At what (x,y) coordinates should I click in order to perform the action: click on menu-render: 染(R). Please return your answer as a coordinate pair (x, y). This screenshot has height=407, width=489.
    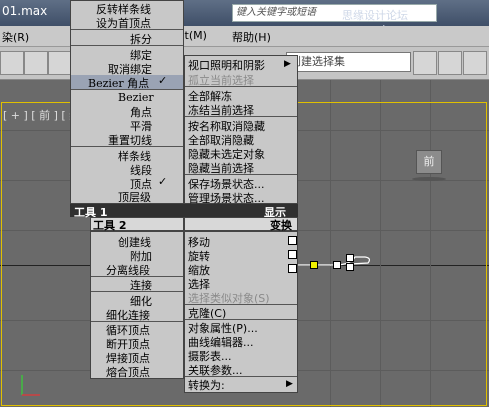
    Looking at the image, I should click on (15, 37).